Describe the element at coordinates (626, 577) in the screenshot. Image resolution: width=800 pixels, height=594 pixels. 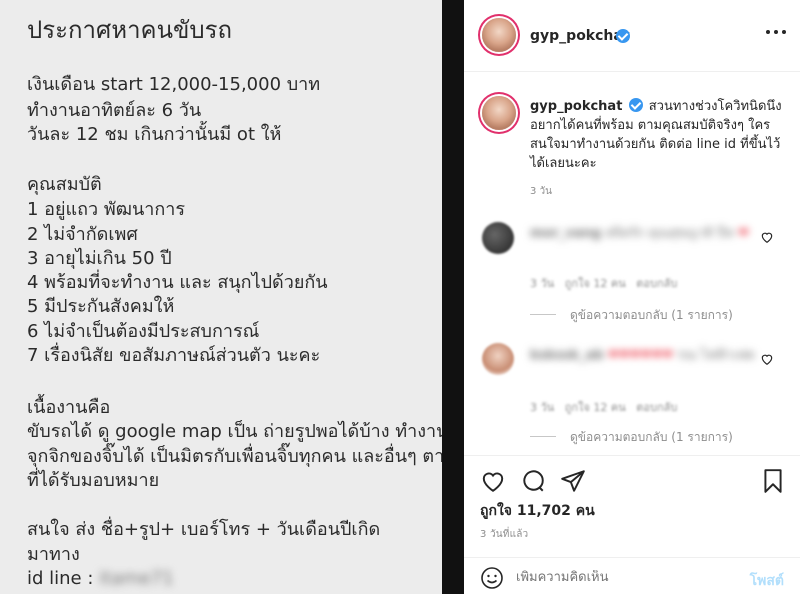
I see `comment-input` at that location.